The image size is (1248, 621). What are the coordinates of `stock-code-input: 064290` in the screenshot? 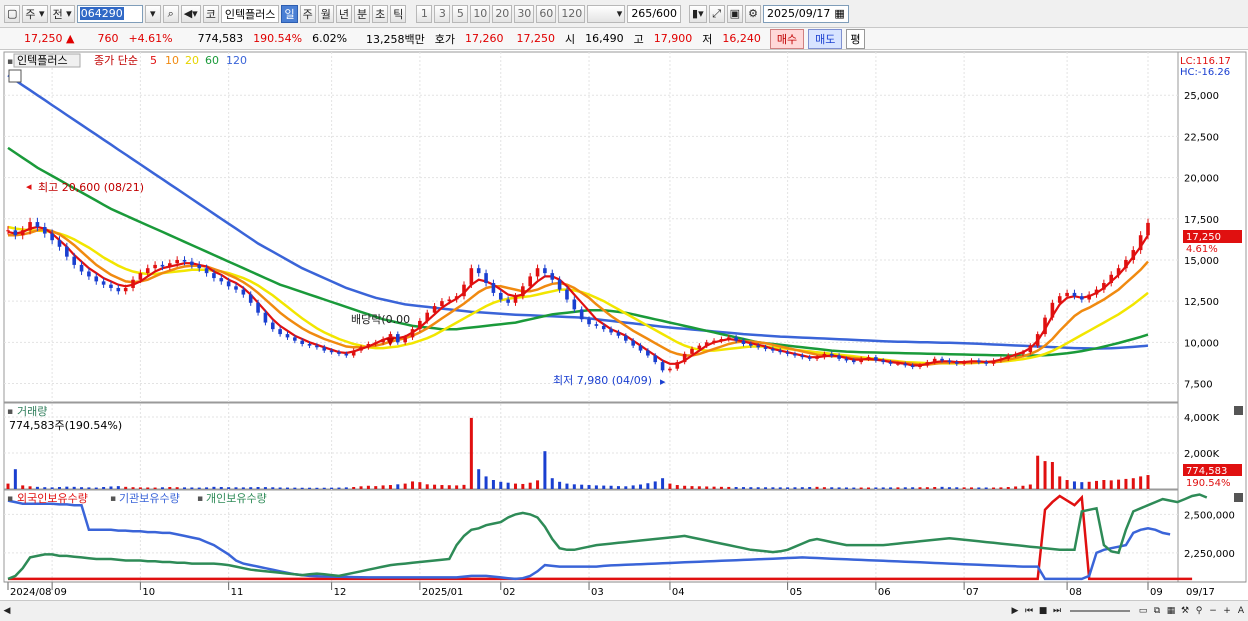 It's located at (109, 13).